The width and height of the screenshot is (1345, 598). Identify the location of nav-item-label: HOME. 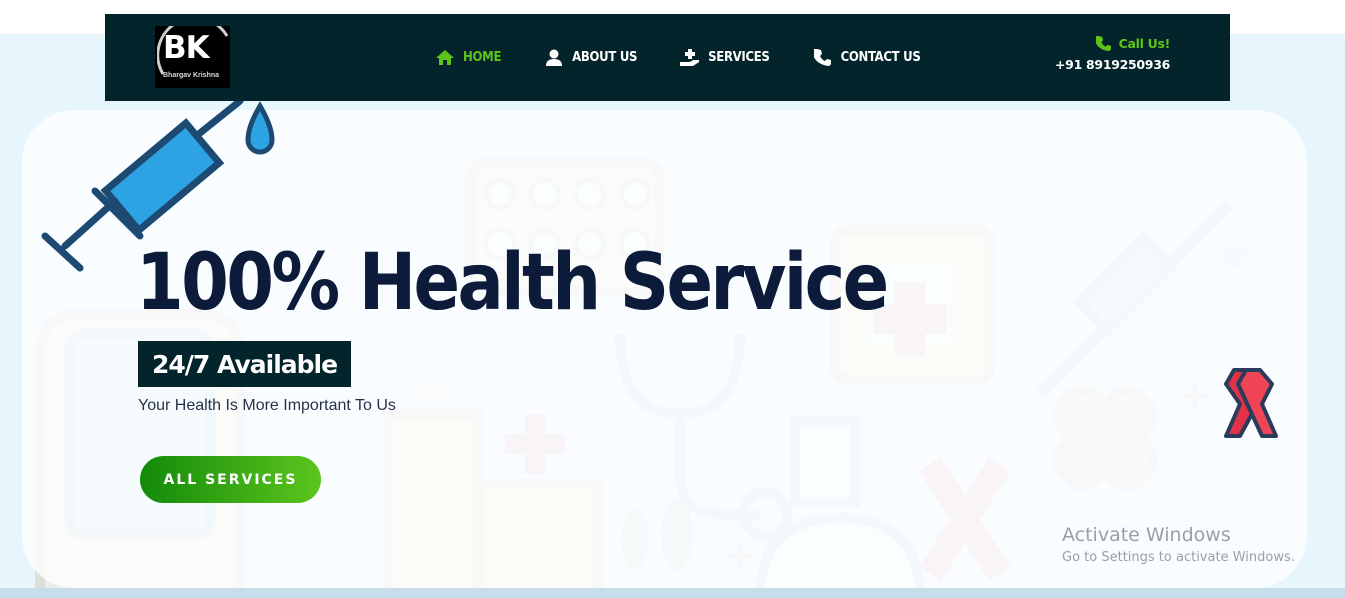
(482, 57).